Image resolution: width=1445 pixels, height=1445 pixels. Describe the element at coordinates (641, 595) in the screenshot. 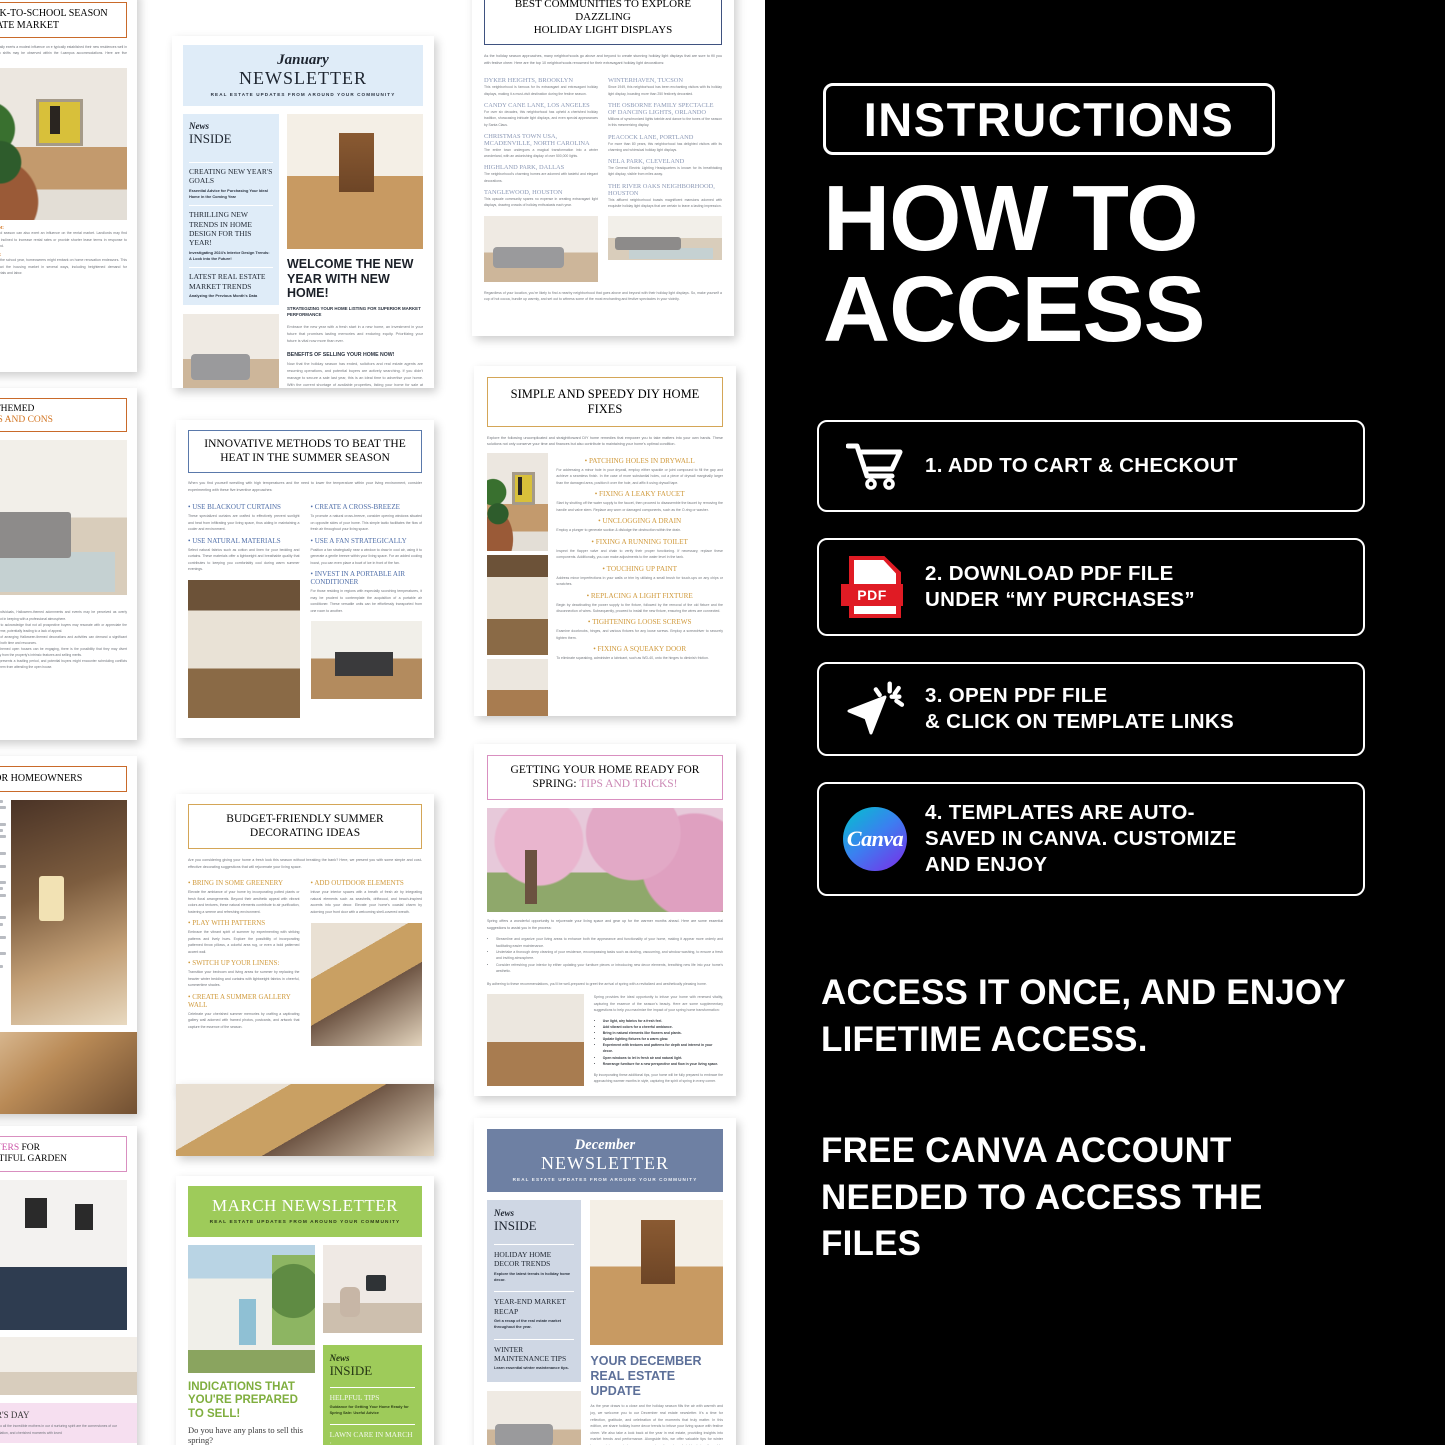

I see `diy-heading: REPLACING A LIGHT FIXTURE` at that location.